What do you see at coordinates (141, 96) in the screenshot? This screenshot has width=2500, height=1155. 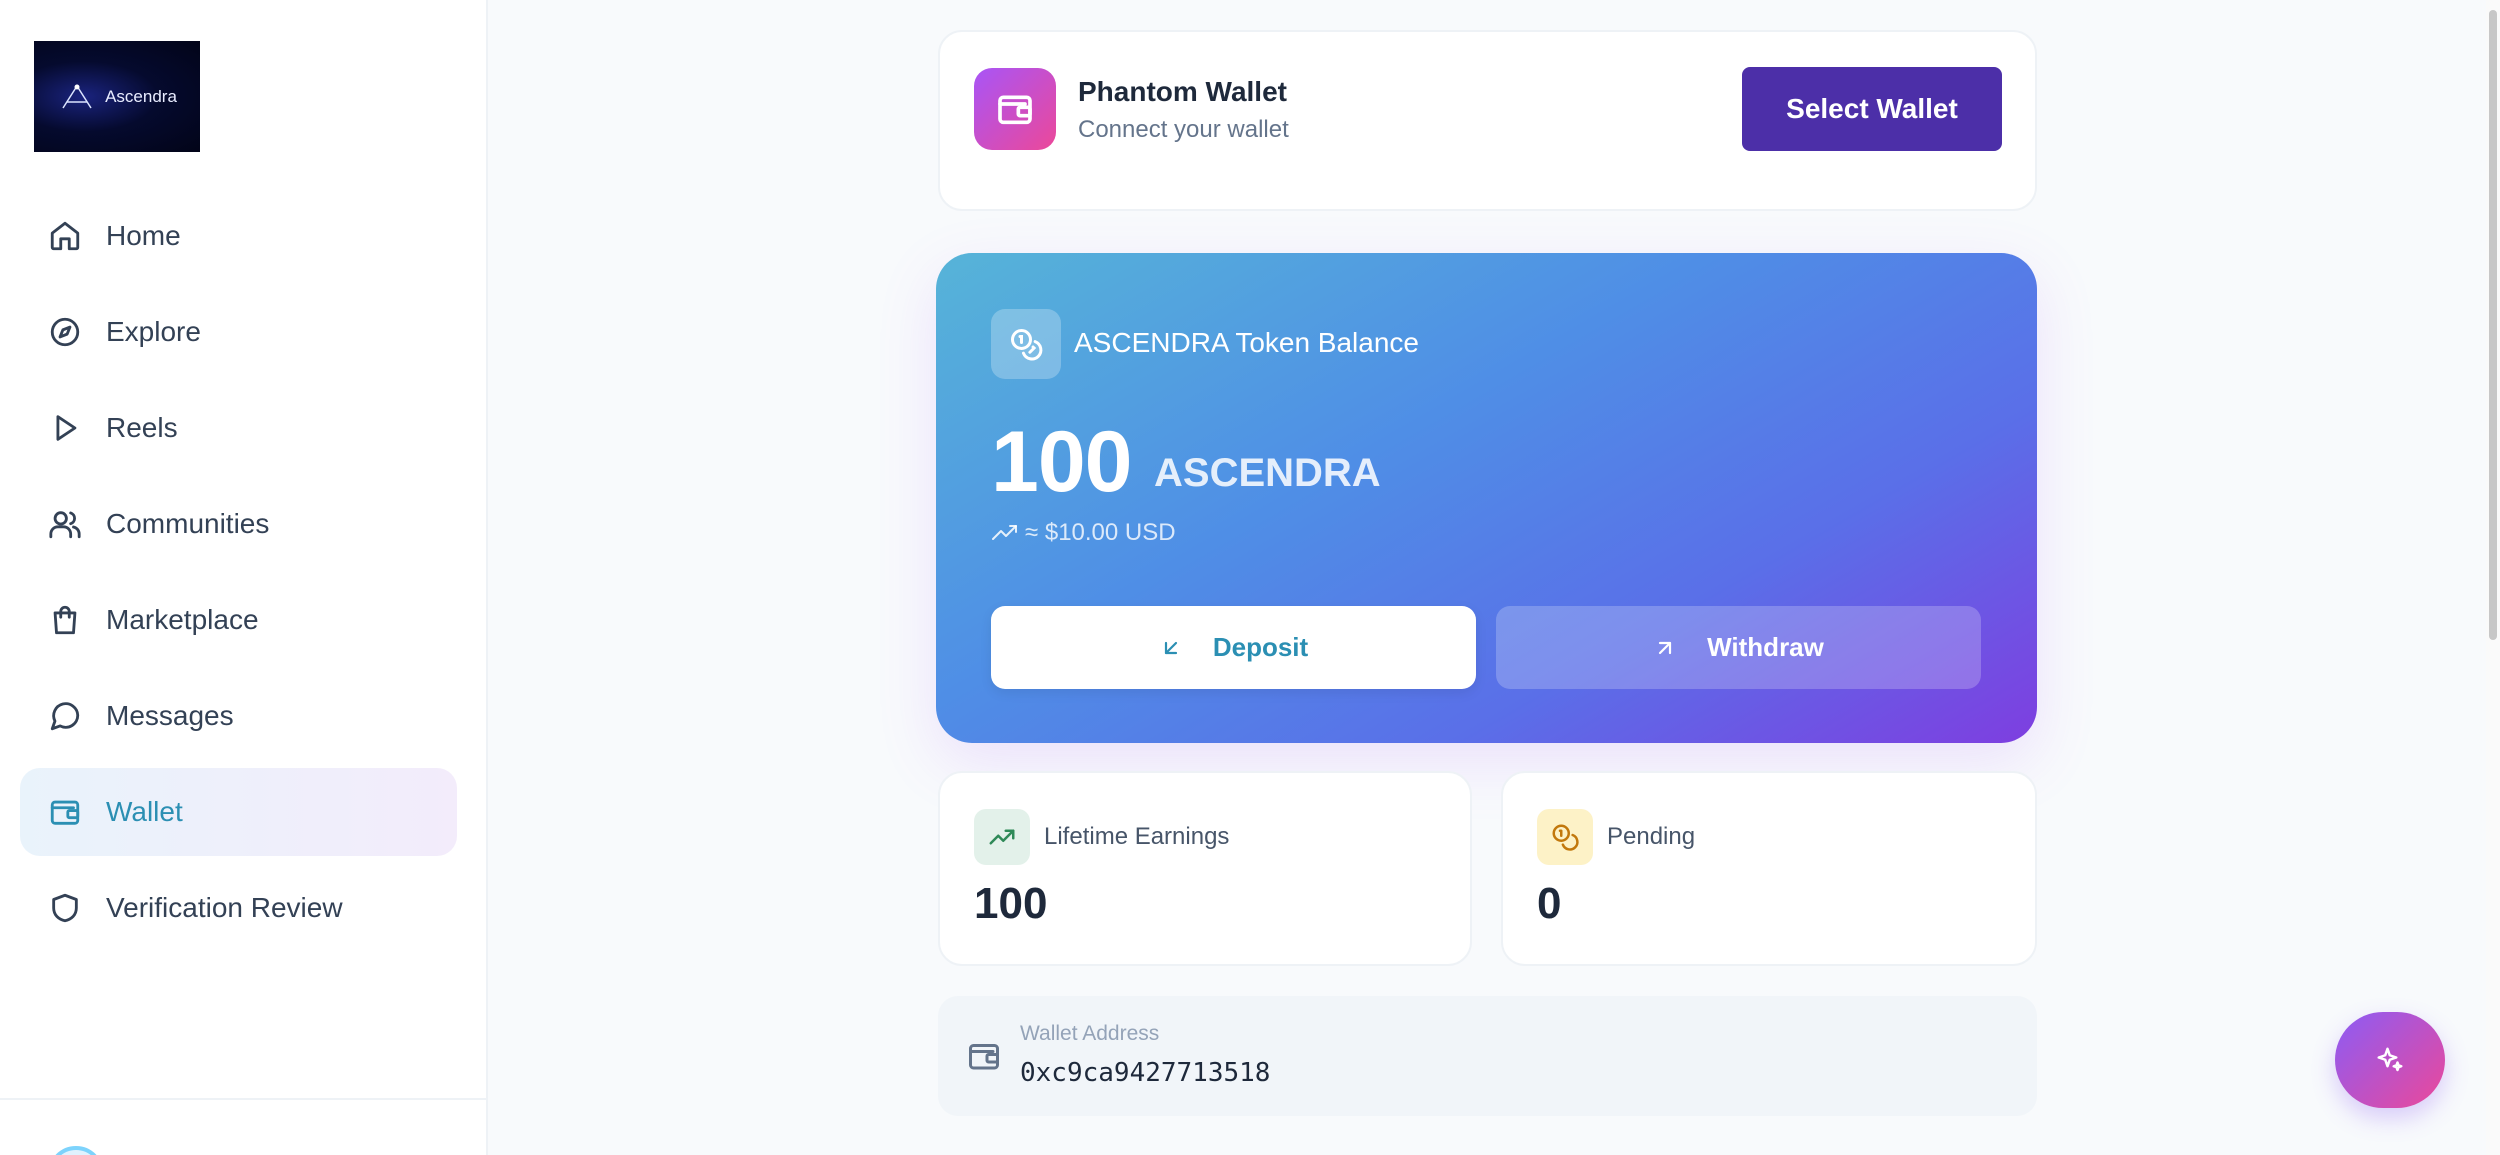 I see `logo-text: Ascendra` at bounding box center [141, 96].